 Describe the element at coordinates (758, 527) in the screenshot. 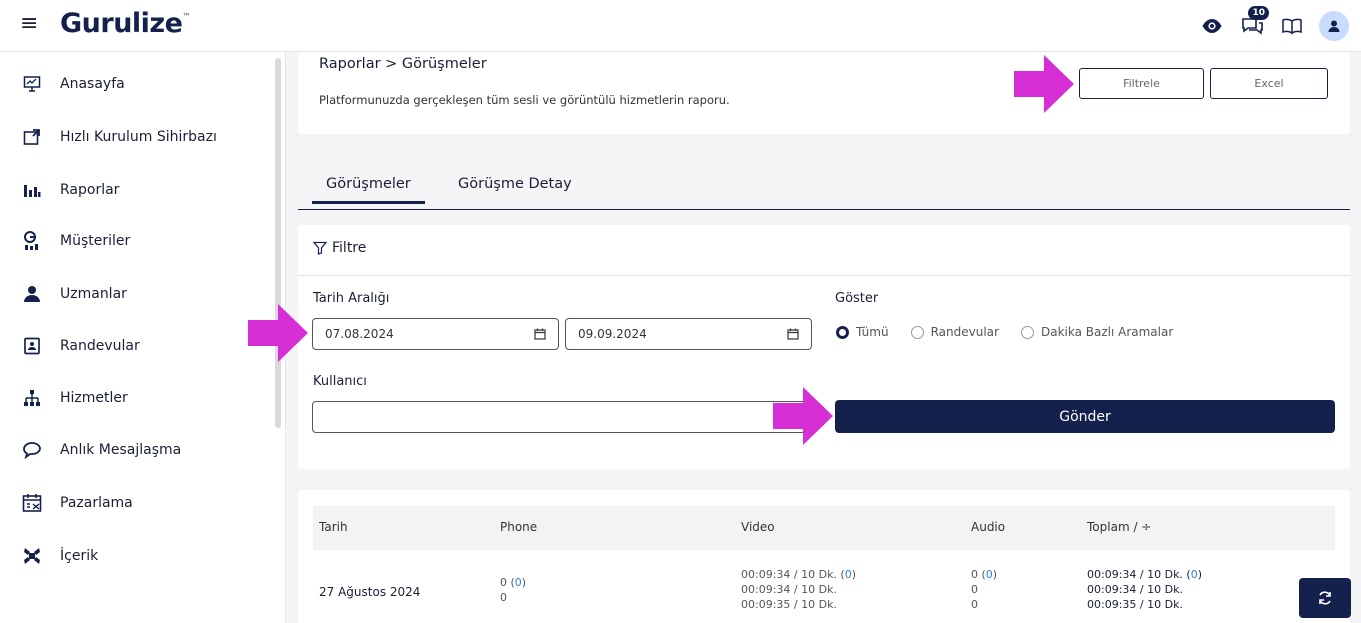

I see `column-header-video: Video` at that location.